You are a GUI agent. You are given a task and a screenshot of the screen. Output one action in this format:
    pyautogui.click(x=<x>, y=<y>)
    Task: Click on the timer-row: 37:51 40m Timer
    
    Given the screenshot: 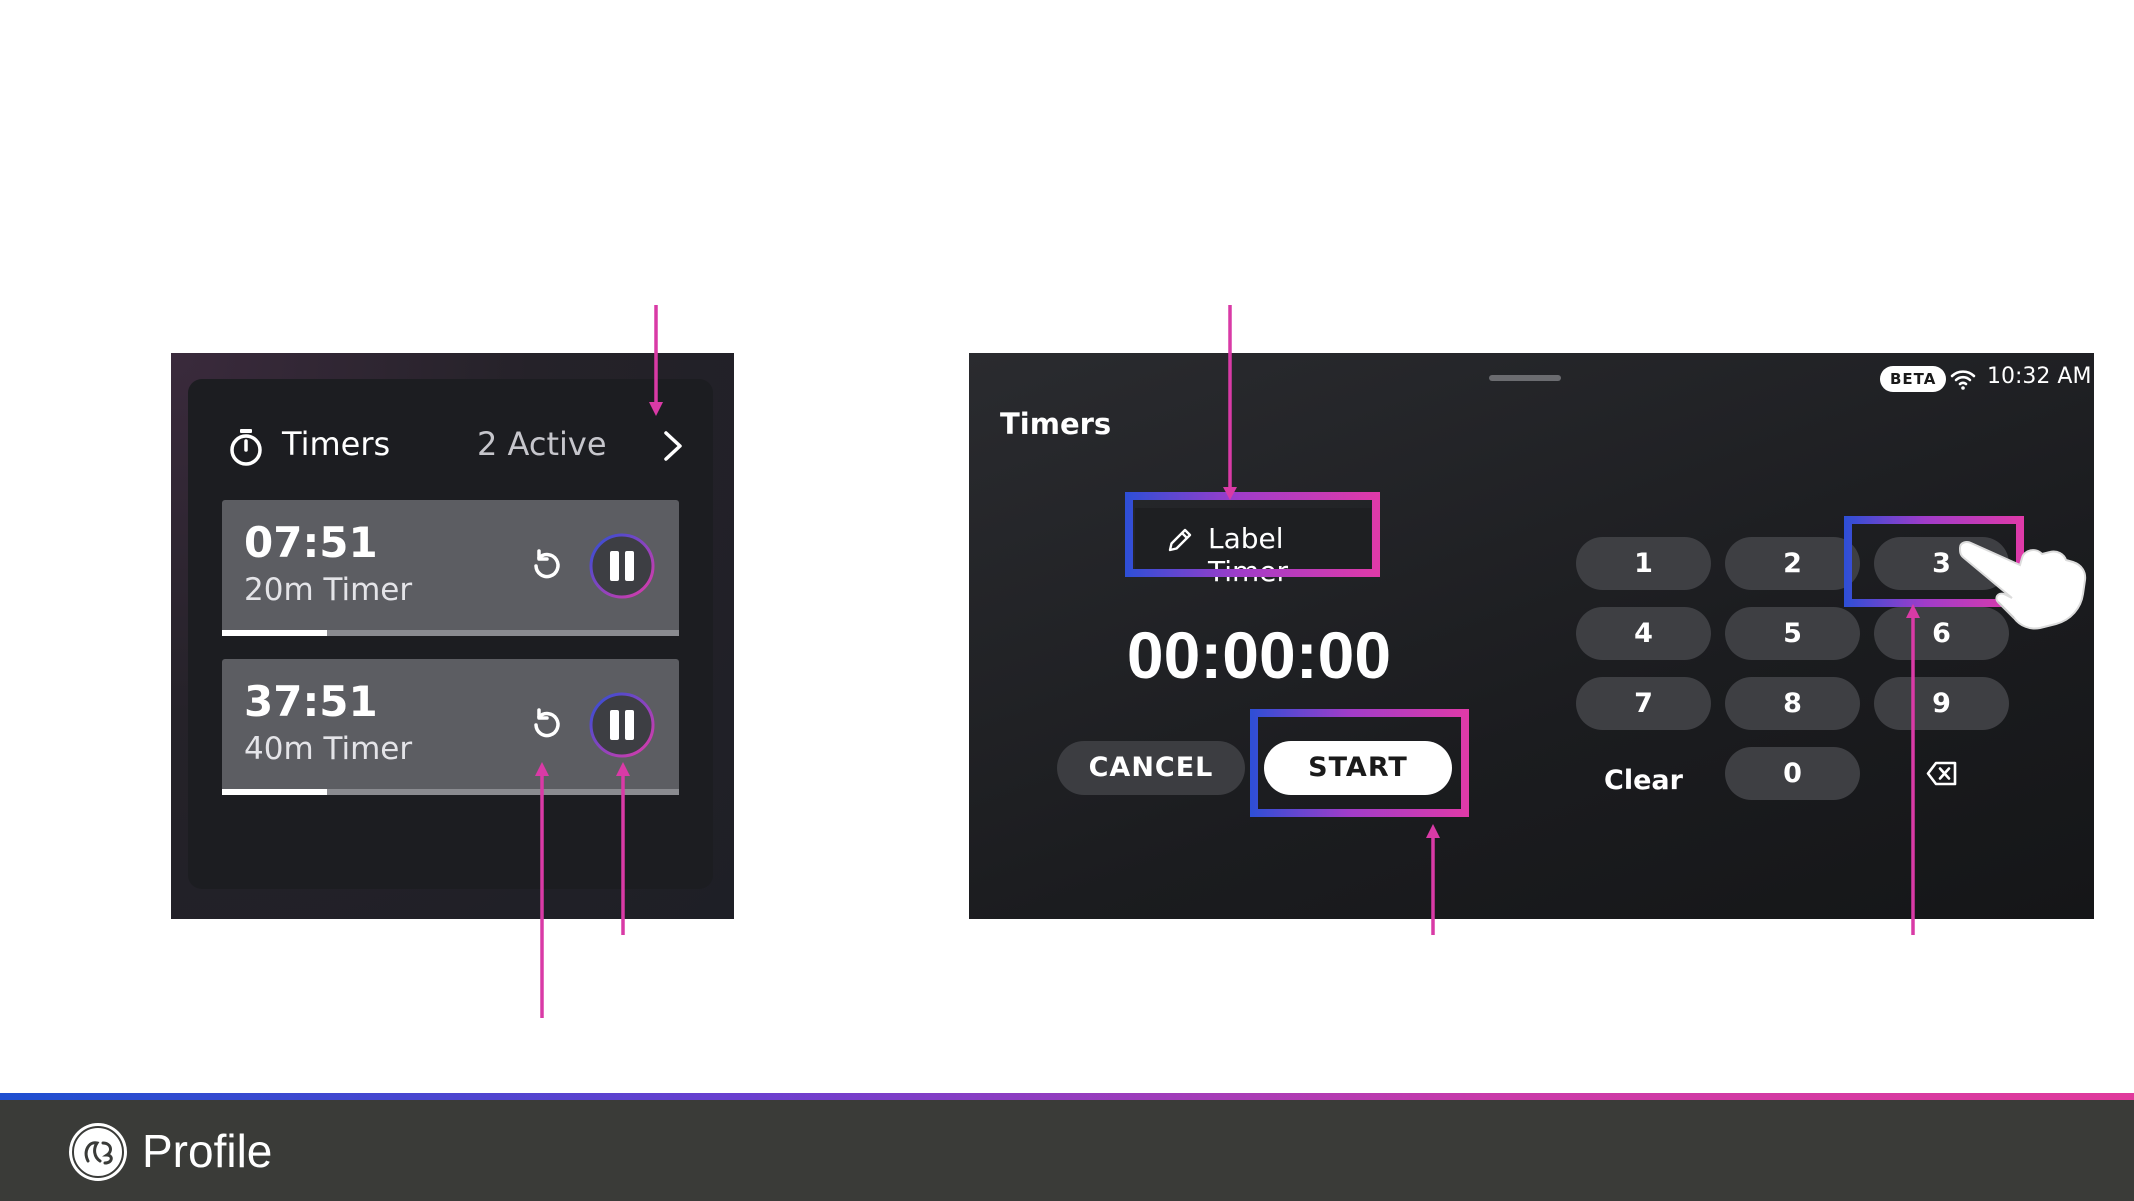 What is the action you would take?
    pyautogui.click(x=450, y=727)
    